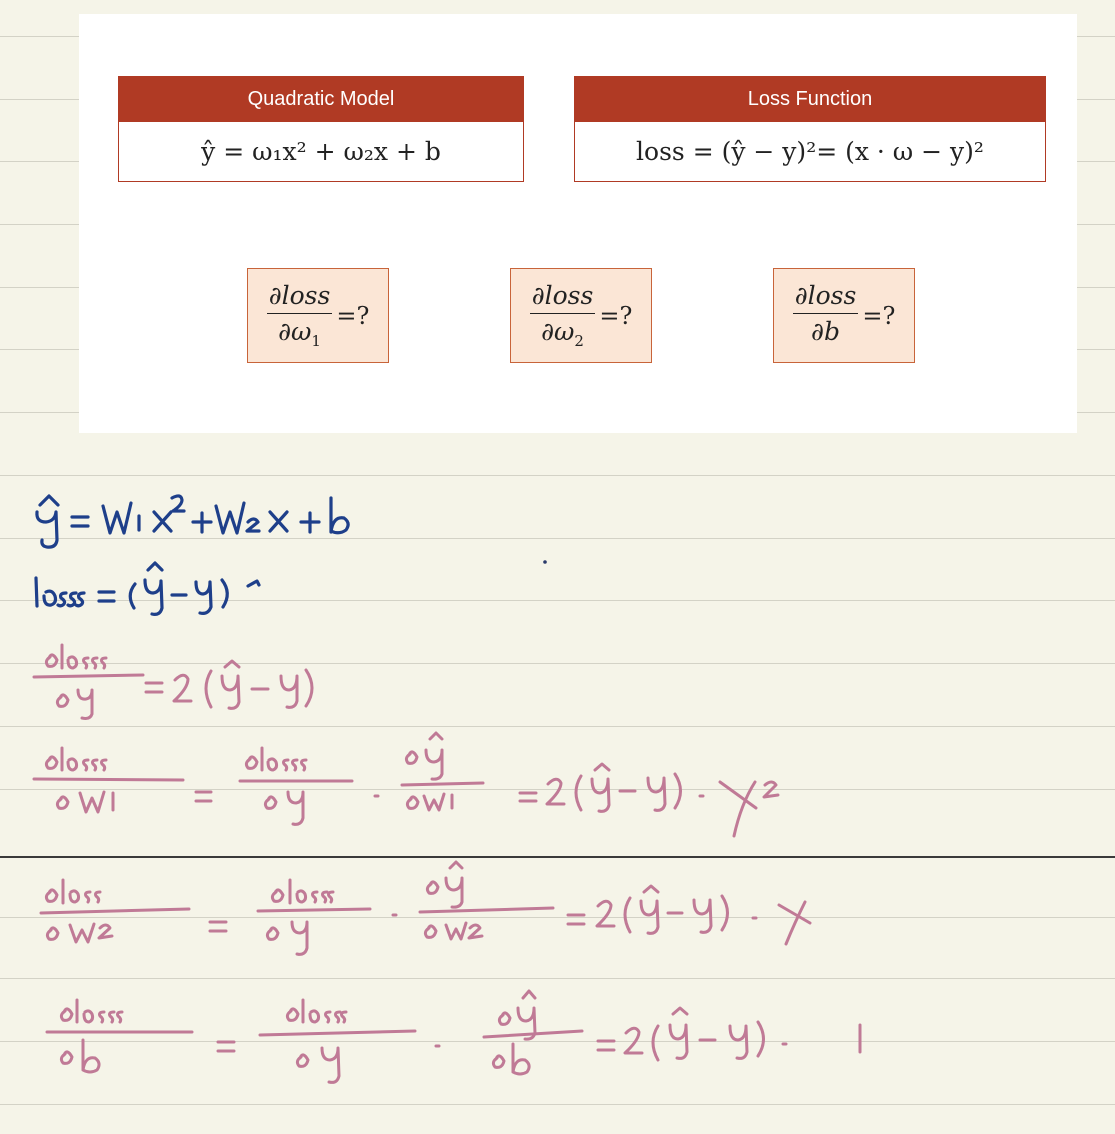 This screenshot has height=1134, width=1115. I want to click on stray-dot, so click(545, 562).